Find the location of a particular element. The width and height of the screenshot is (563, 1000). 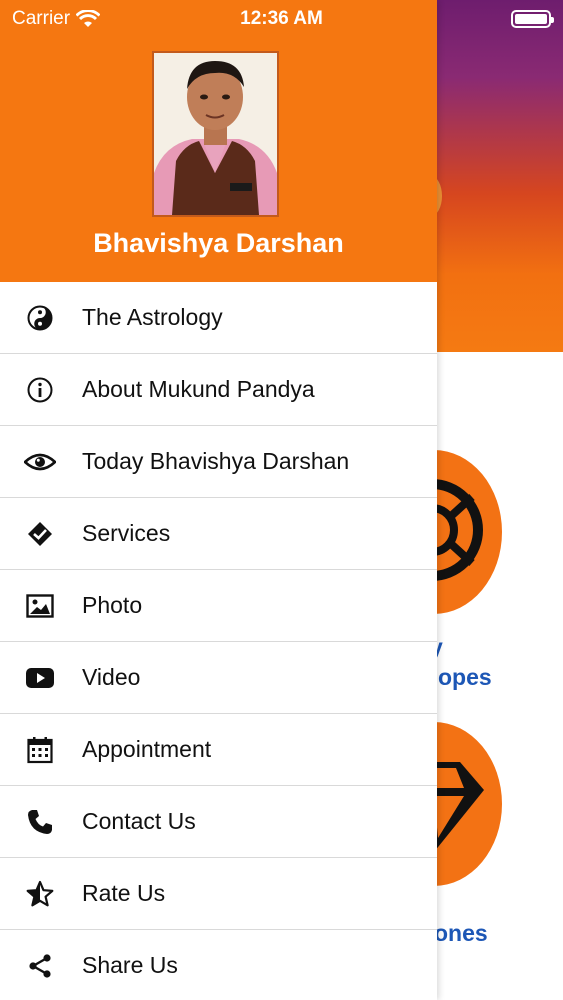

menu-label: Video is located at coordinates (111, 677).